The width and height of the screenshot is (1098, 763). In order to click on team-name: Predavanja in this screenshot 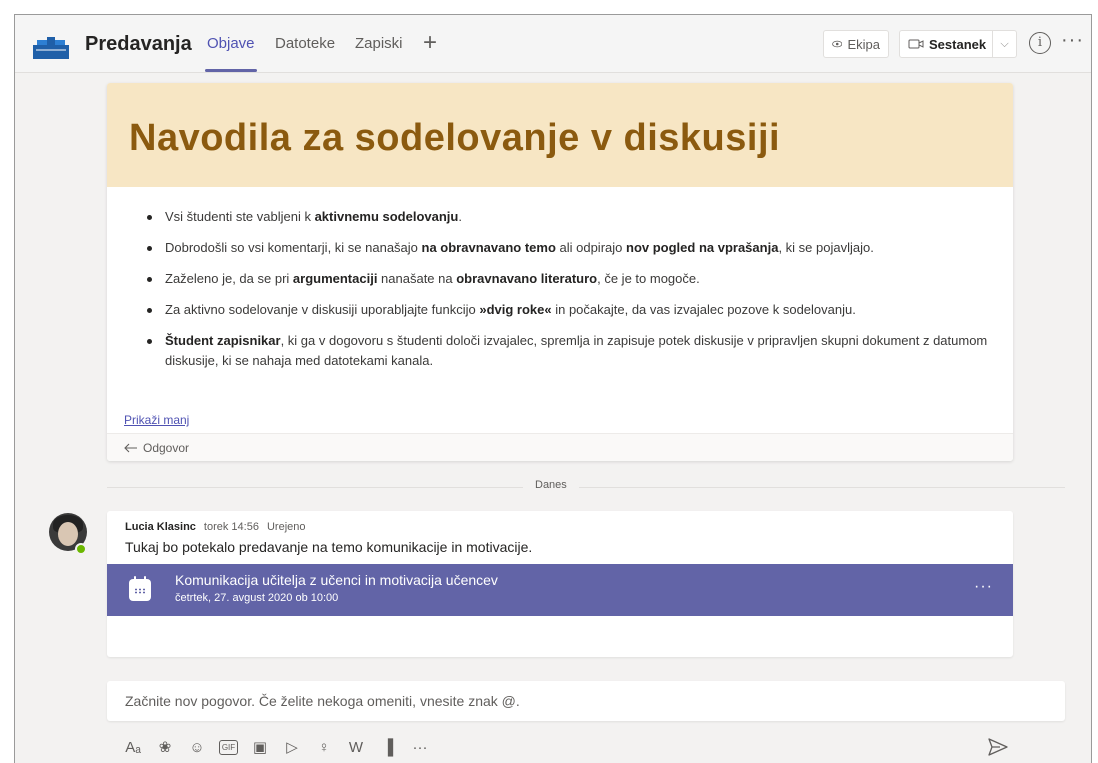, I will do `click(138, 44)`.